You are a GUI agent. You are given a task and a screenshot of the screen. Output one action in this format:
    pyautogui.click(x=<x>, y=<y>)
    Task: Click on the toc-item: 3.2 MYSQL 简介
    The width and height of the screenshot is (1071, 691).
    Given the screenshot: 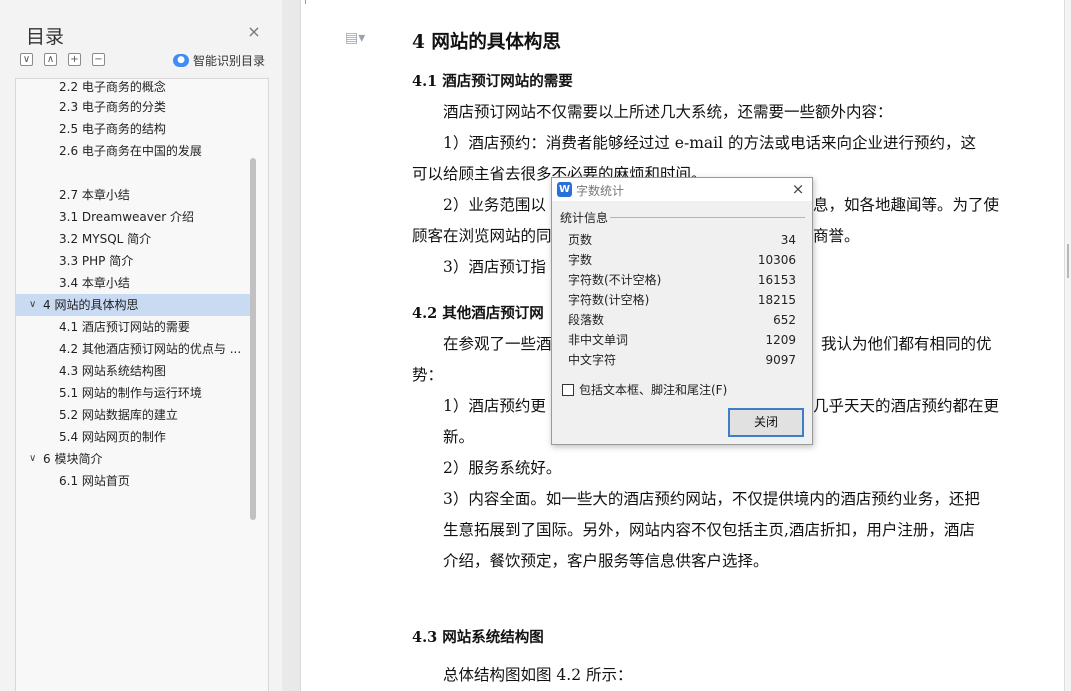 What is the action you would take?
    pyautogui.click(x=134, y=239)
    